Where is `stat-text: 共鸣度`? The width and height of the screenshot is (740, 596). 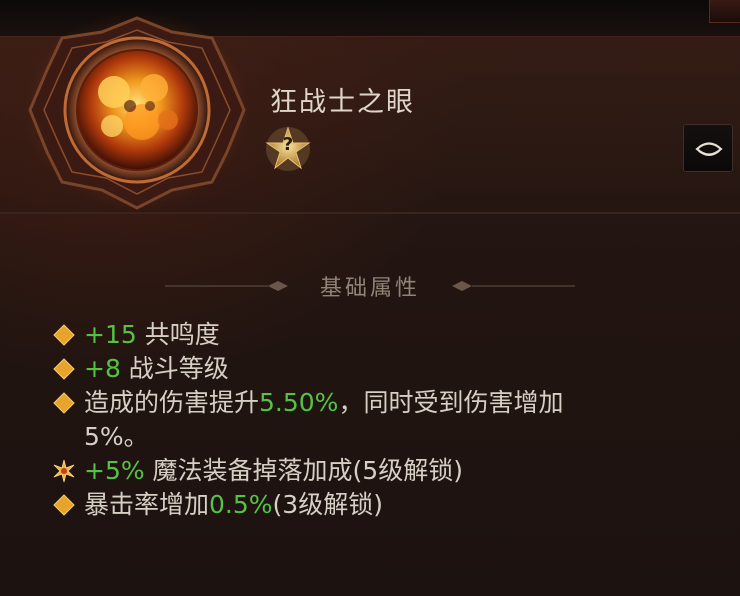
stat-text: 共鸣度 is located at coordinates (178, 334).